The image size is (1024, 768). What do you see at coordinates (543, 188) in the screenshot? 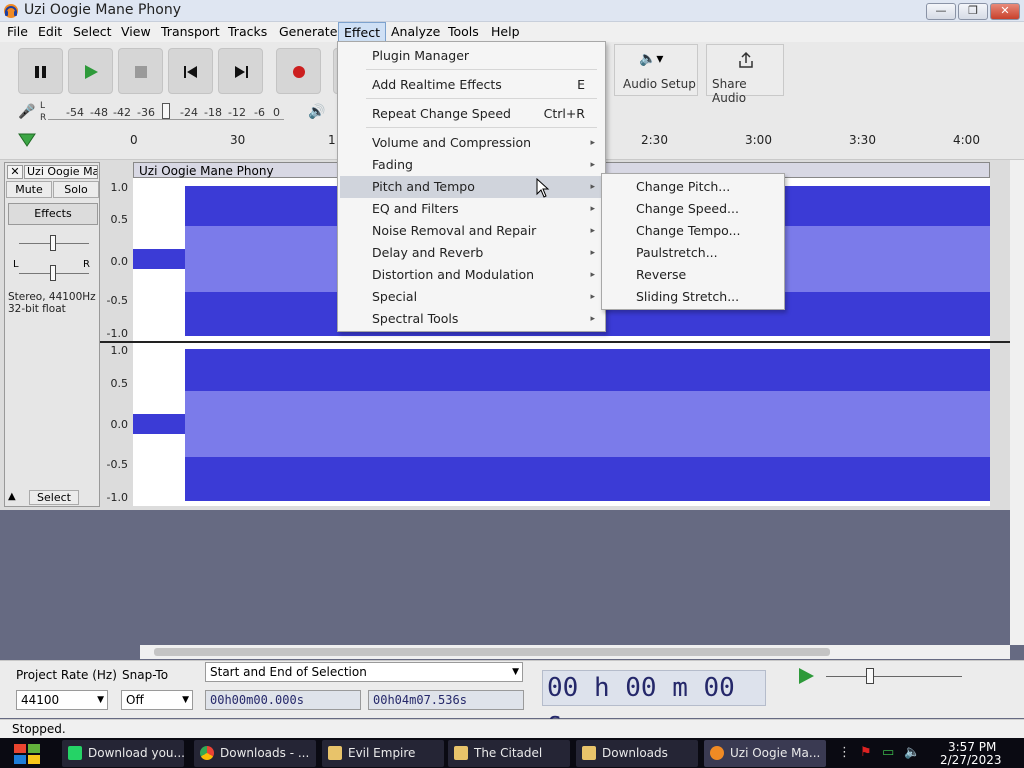
I see `mouse-cursor-icon` at bounding box center [543, 188].